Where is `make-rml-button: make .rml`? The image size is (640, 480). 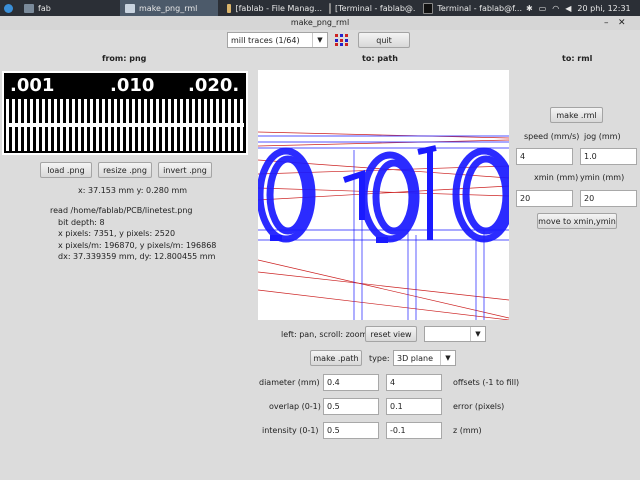
make-rml-button: make .rml is located at coordinates (576, 115).